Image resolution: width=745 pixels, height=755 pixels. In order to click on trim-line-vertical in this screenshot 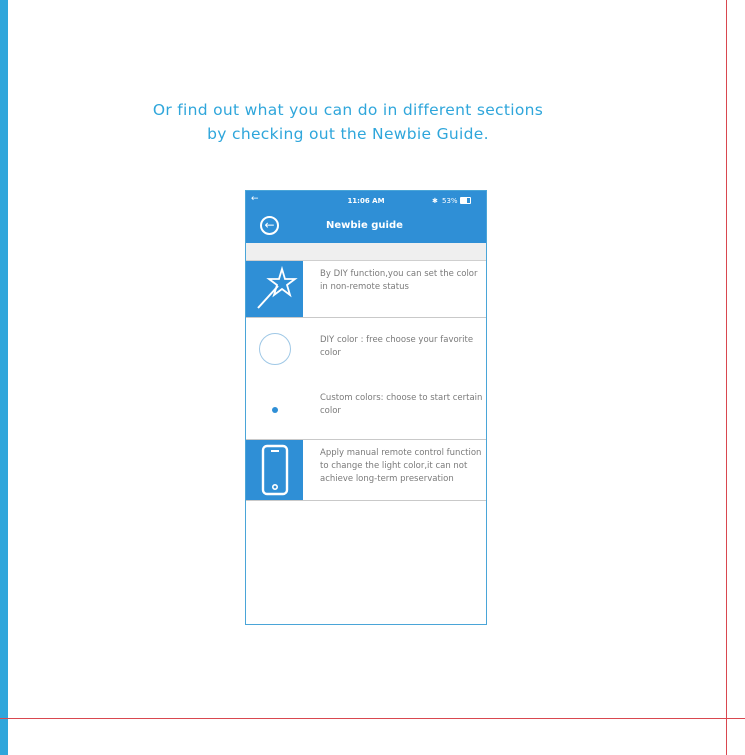, I will do `click(726, 377)`.